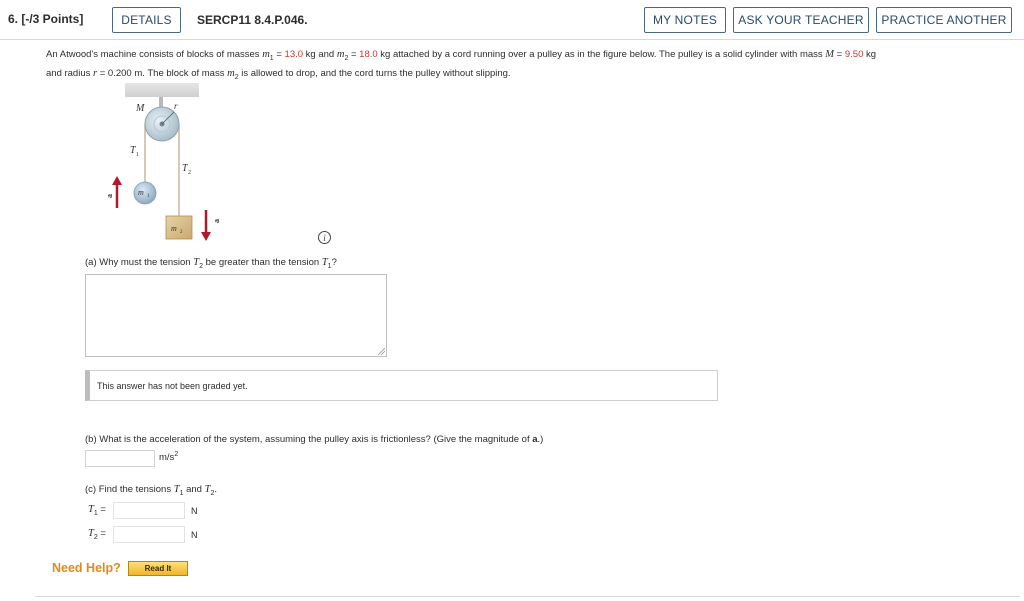 This screenshot has width=1024, height=601. Describe the element at coordinates (236, 315) in the screenshot. I see `part-a-answer-textarea` at that location.